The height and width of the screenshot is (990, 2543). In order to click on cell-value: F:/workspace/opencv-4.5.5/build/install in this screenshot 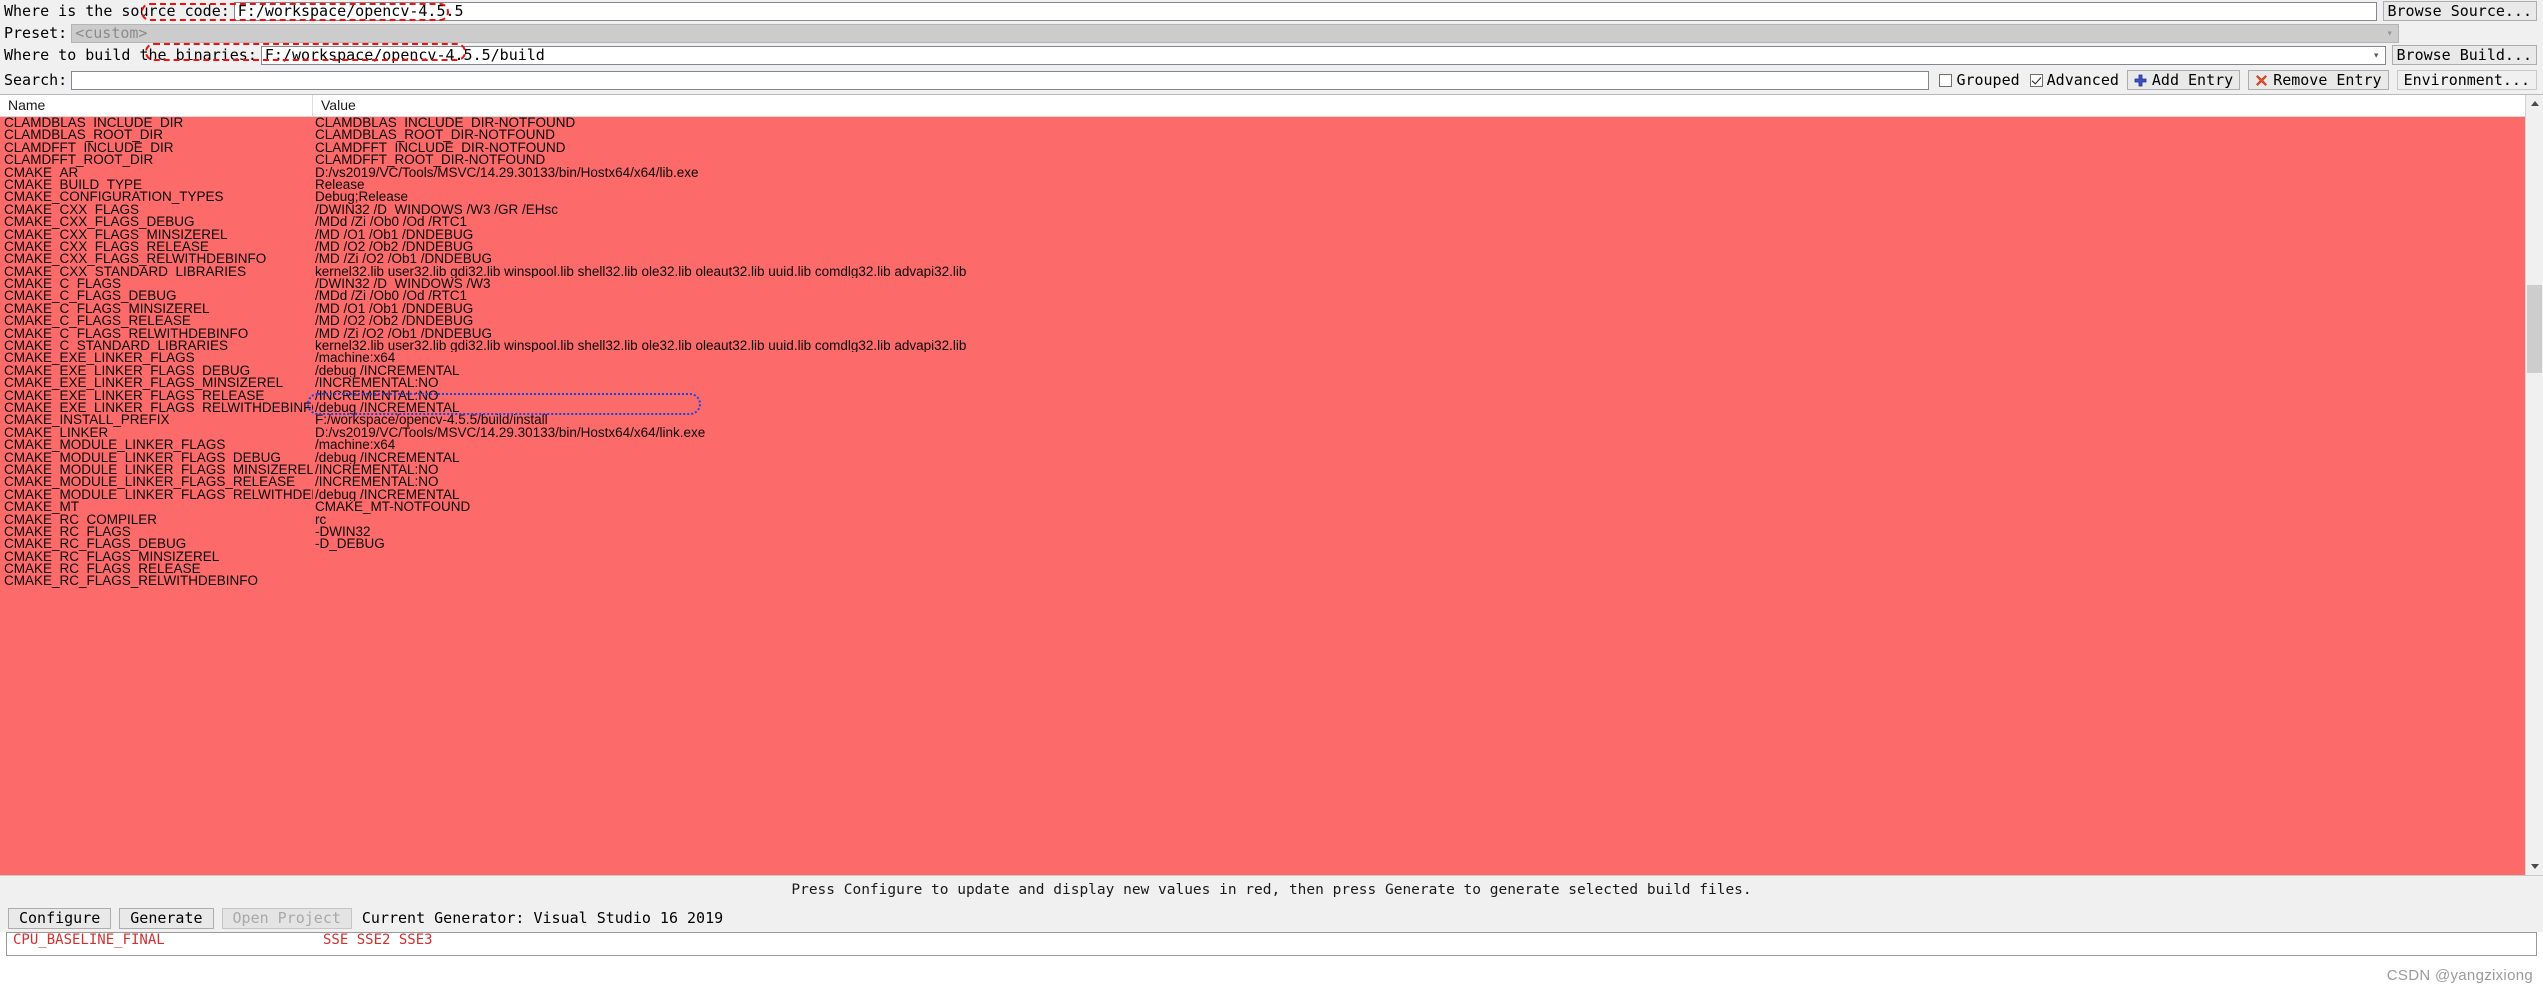, I will do `click(1419, 420)`.